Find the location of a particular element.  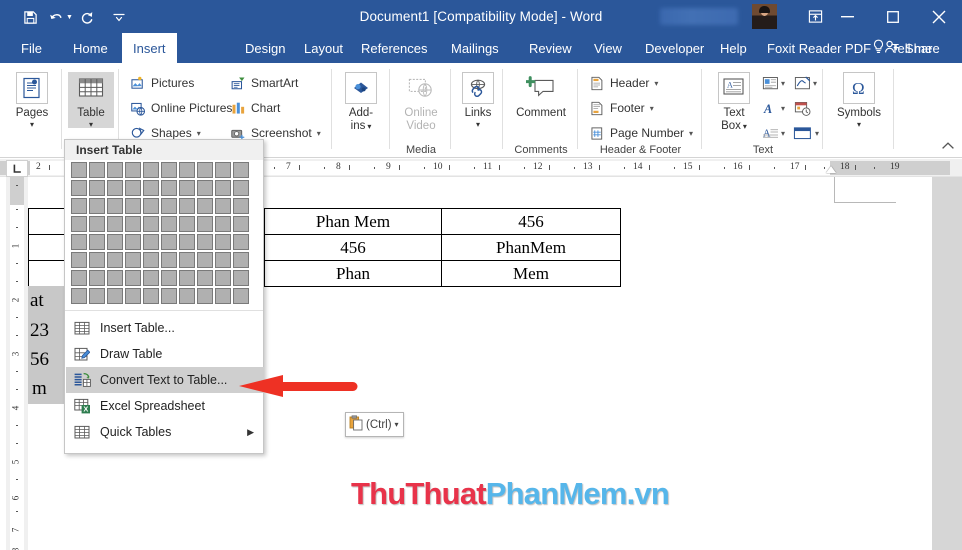

text-box-caret-icon: ▾ is located at coordinates (745, 126).